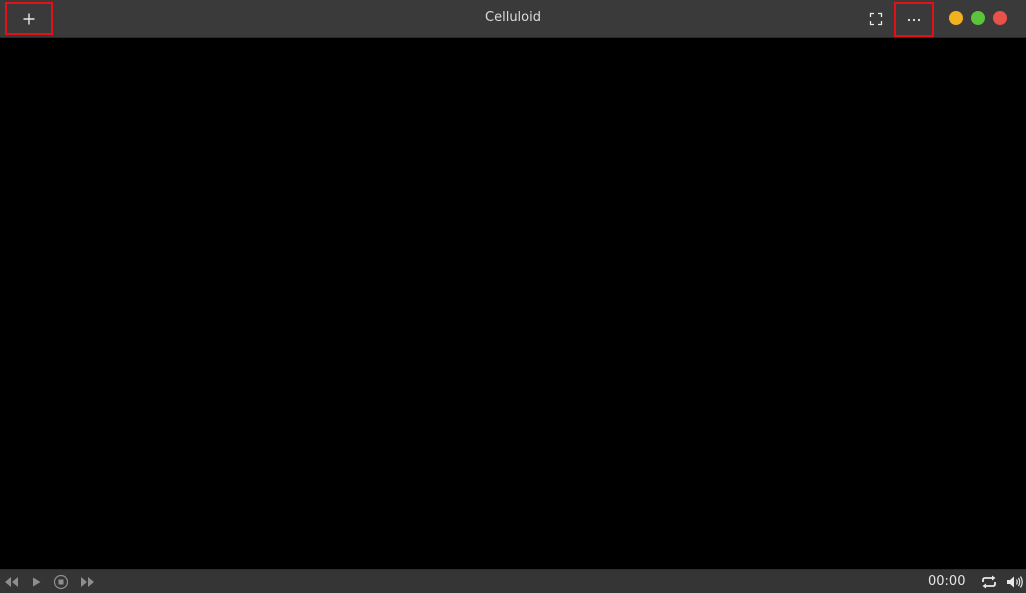  I want to click on rewind-icon, so click(11, 582).